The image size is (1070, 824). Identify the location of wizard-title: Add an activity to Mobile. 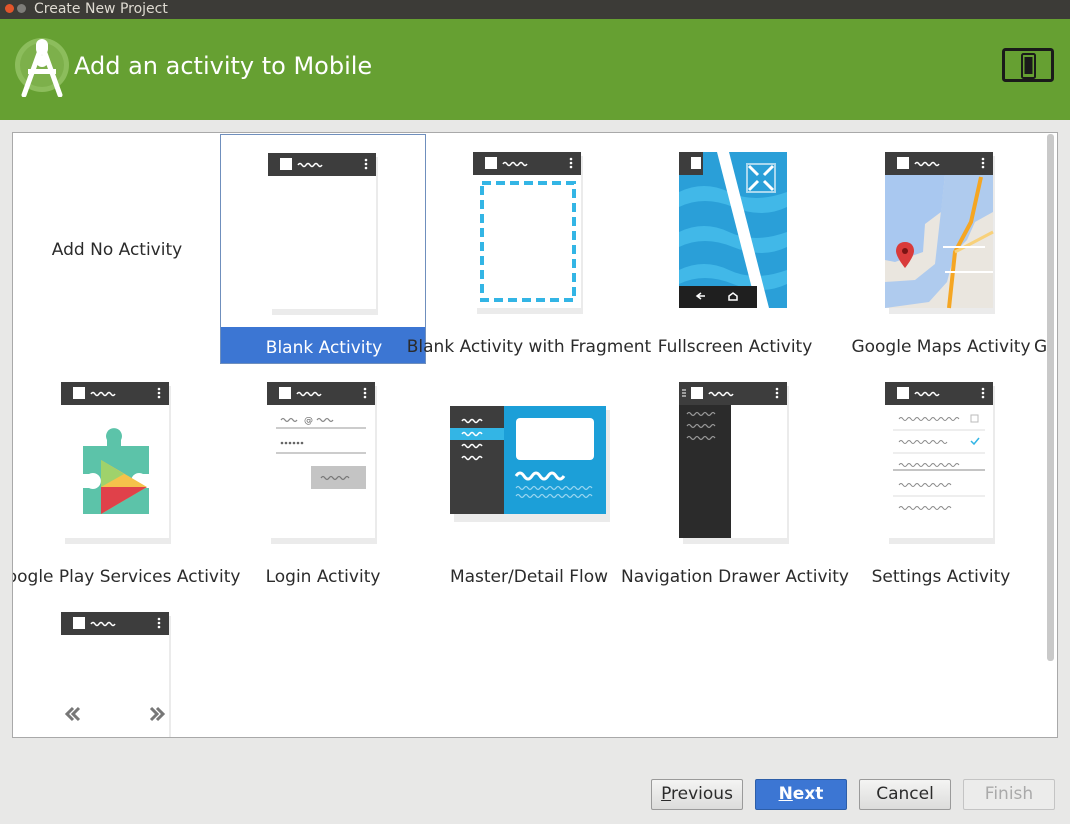
(223, 66).